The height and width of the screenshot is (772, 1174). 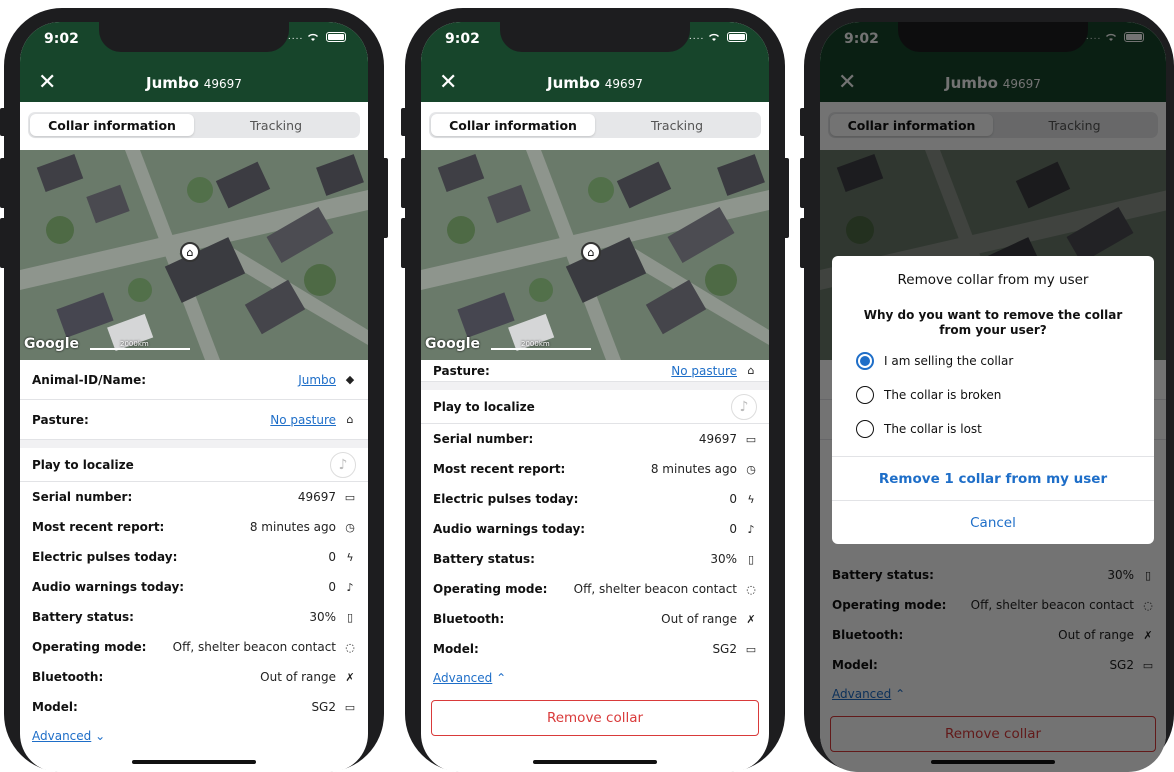 What do you see at coordinates (595, 718) in the screenshot?
I see `remove-collar-button: Remove collar` at bounding box center [595, 718].